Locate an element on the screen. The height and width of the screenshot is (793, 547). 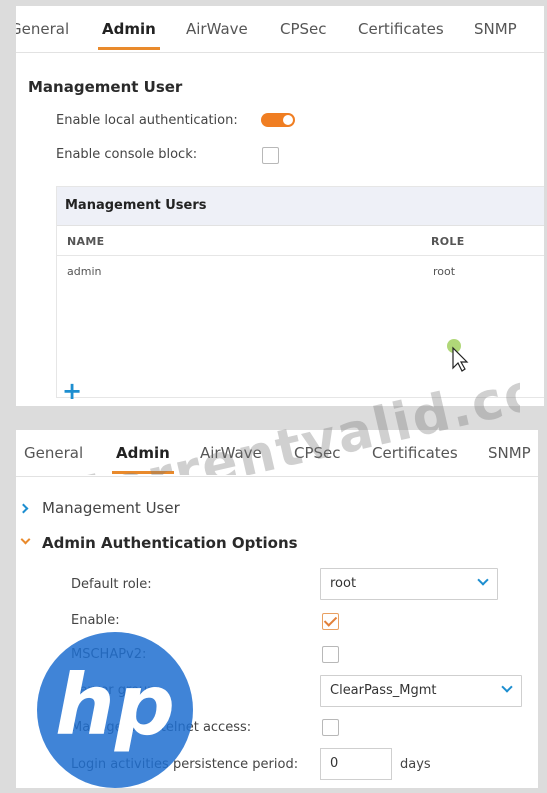
admin-auth-options-section: Admin Authentication Options is located at coordinates (170, 543).